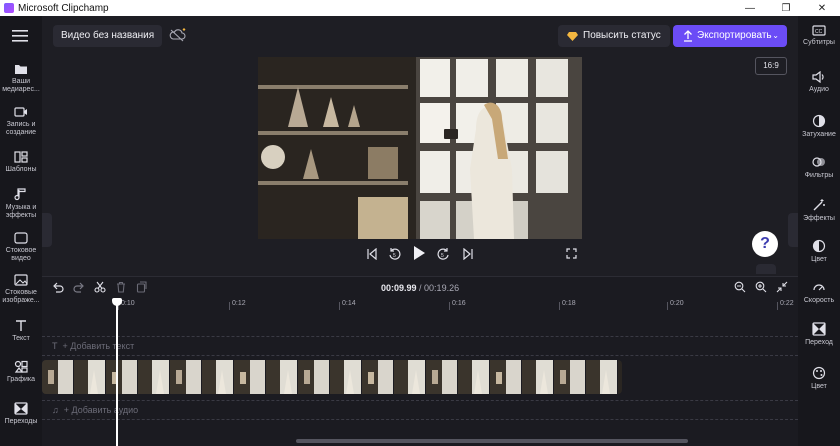  What do you see at coordinates (57, 346) in the screenshot?
I see `text-track-icon: T` at bounding box center [57, 346].